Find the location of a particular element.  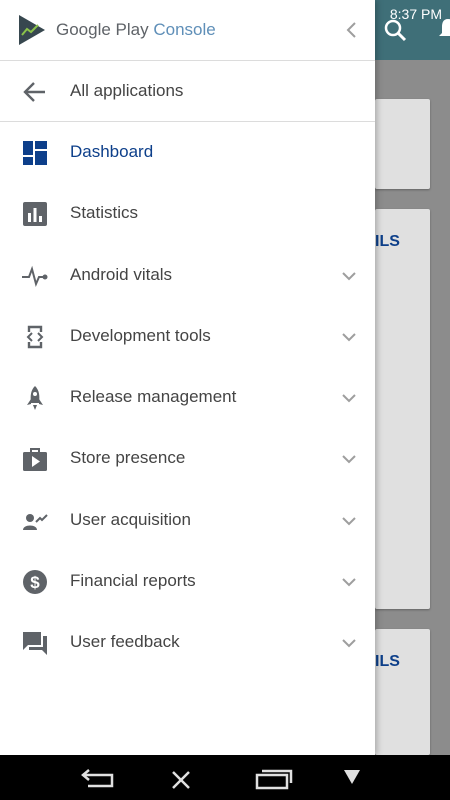

nav-item-user-feedback: User feedback is located at coordinates (187, 642).